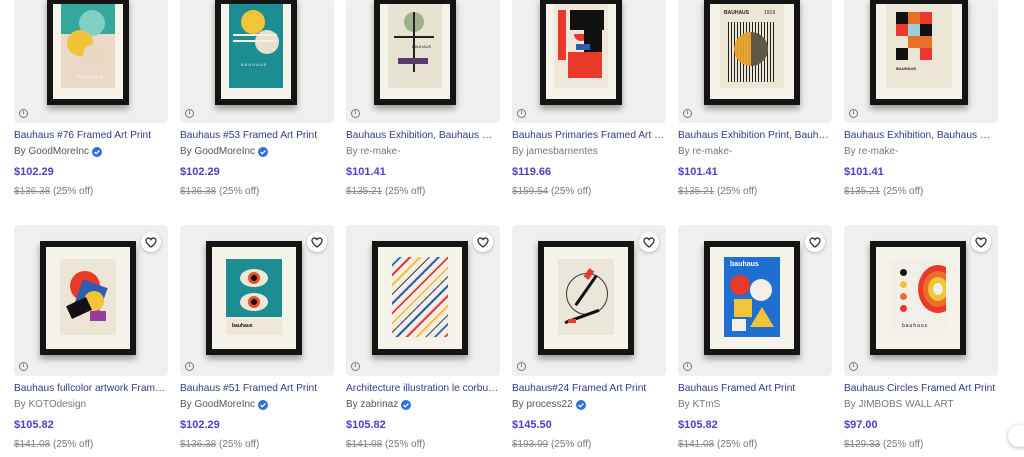 This screenshot has width=1024, height=457. Describe the element at coordinates (918, 297) in the screenshot. I see `artwork: bauhaus` at that location.